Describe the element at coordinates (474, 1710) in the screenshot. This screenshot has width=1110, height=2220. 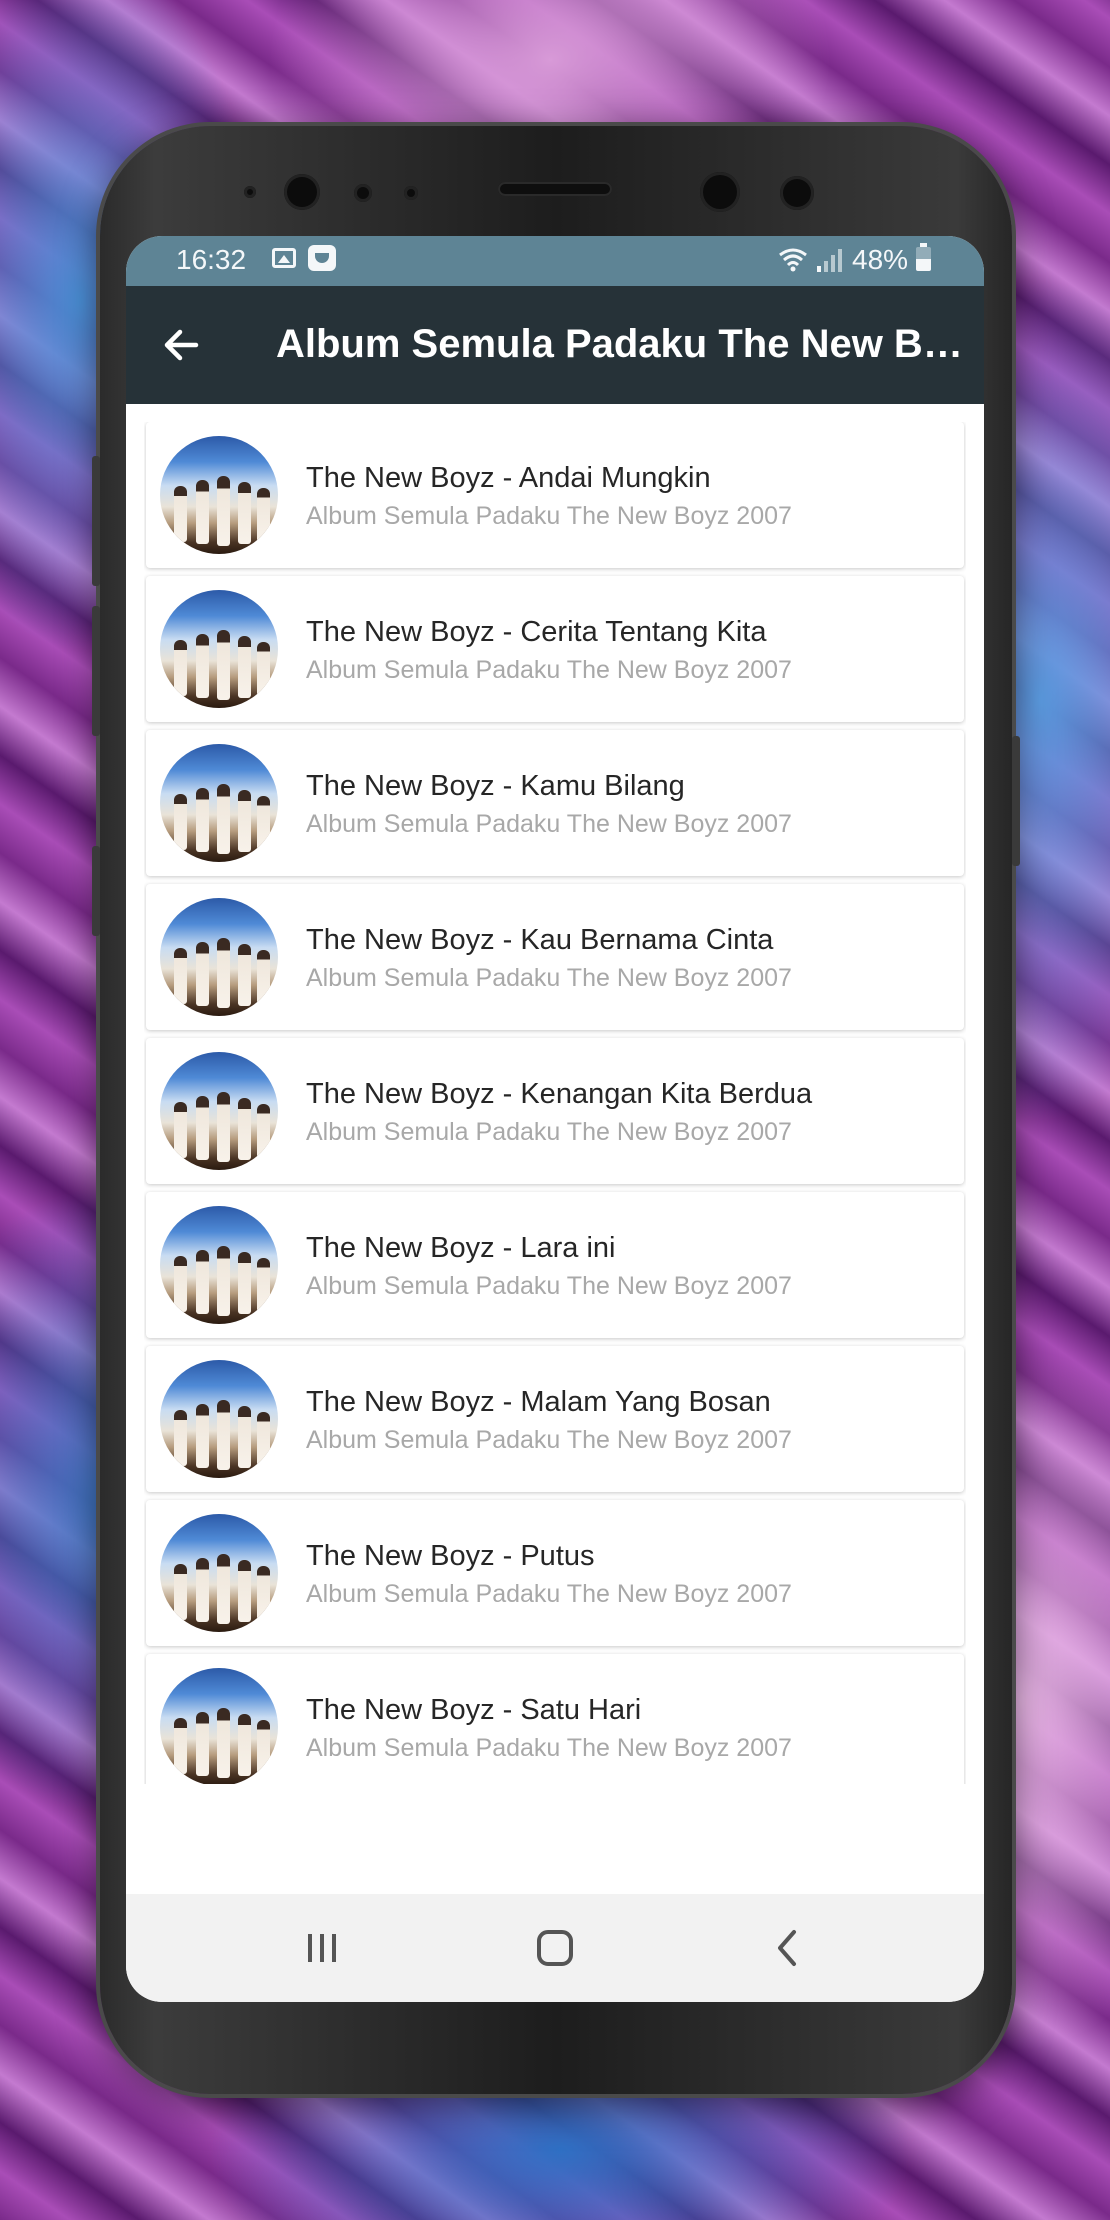
I see `song-title: The New Boyz - Satu Hari` at that location.